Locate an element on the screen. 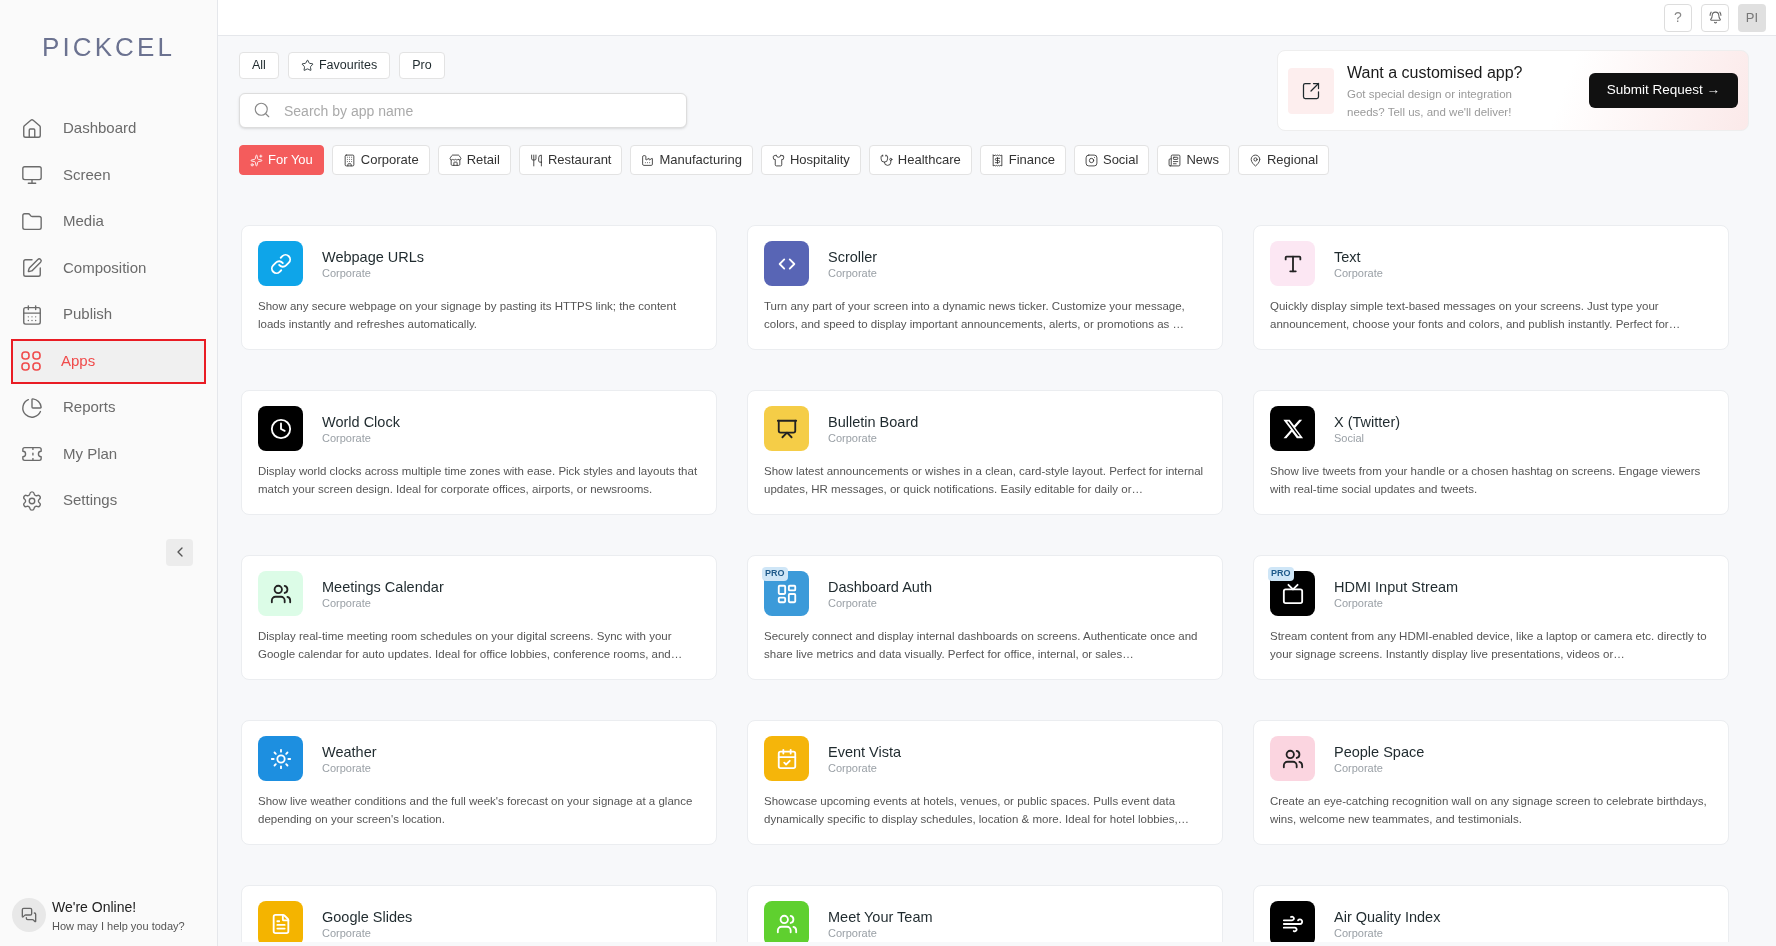 The image size is (1776, 946). app-card: X (Twitter) Social Show live tweets from your handle or a chosen hashtag on screens. Engage viewers with real-time social updates and tweets. is located at coordinates (1491, 452).